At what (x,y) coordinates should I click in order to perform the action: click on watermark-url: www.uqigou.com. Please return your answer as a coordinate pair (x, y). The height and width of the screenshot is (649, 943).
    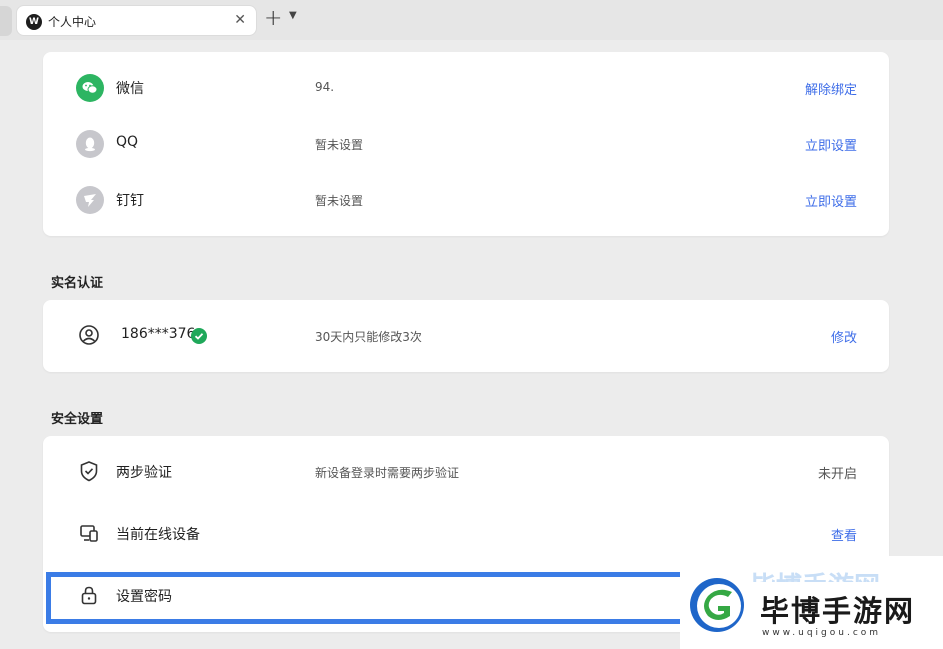
    Looking at the image, I should click on (822, 633).